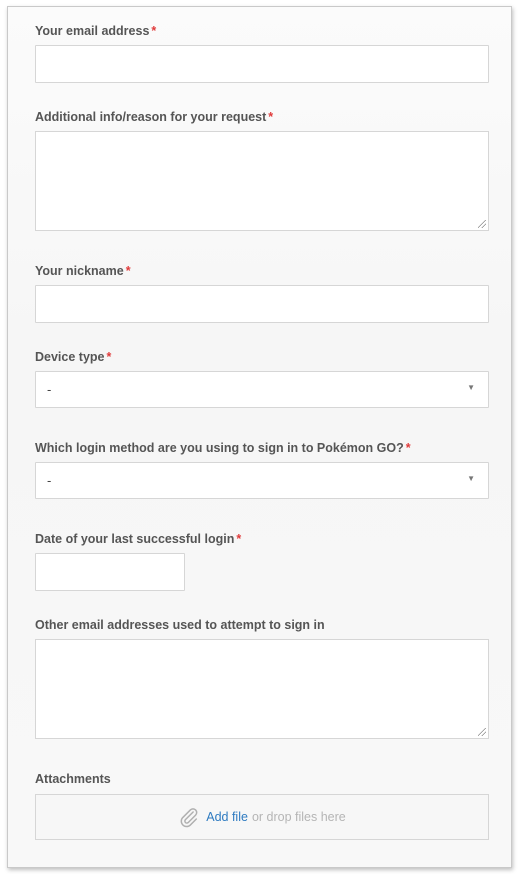 This screenshot has height=874, width=521. I want to click on login-method-selected-value: -, so click(49, 480).